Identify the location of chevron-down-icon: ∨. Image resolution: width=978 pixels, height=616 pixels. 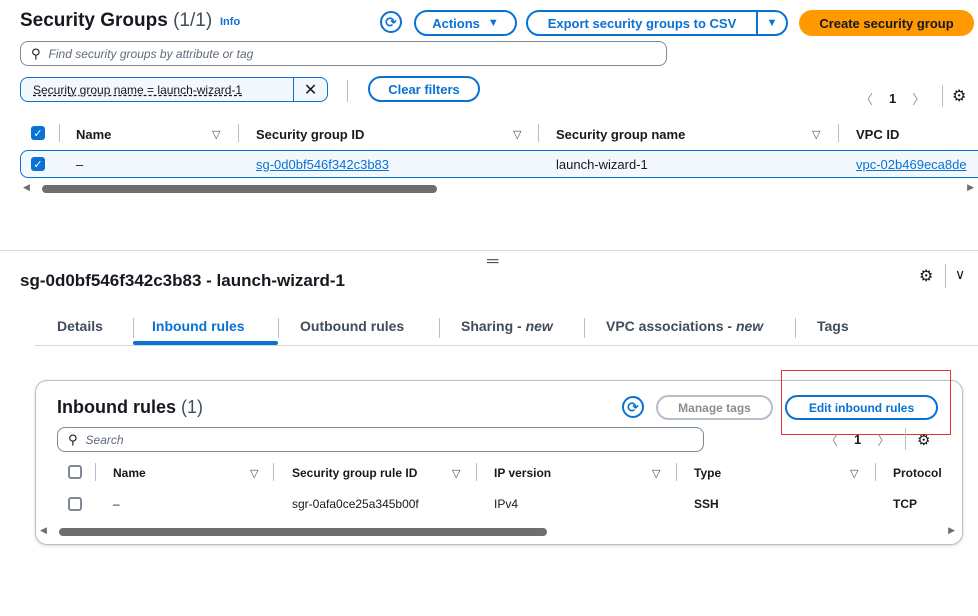
(960, 274).